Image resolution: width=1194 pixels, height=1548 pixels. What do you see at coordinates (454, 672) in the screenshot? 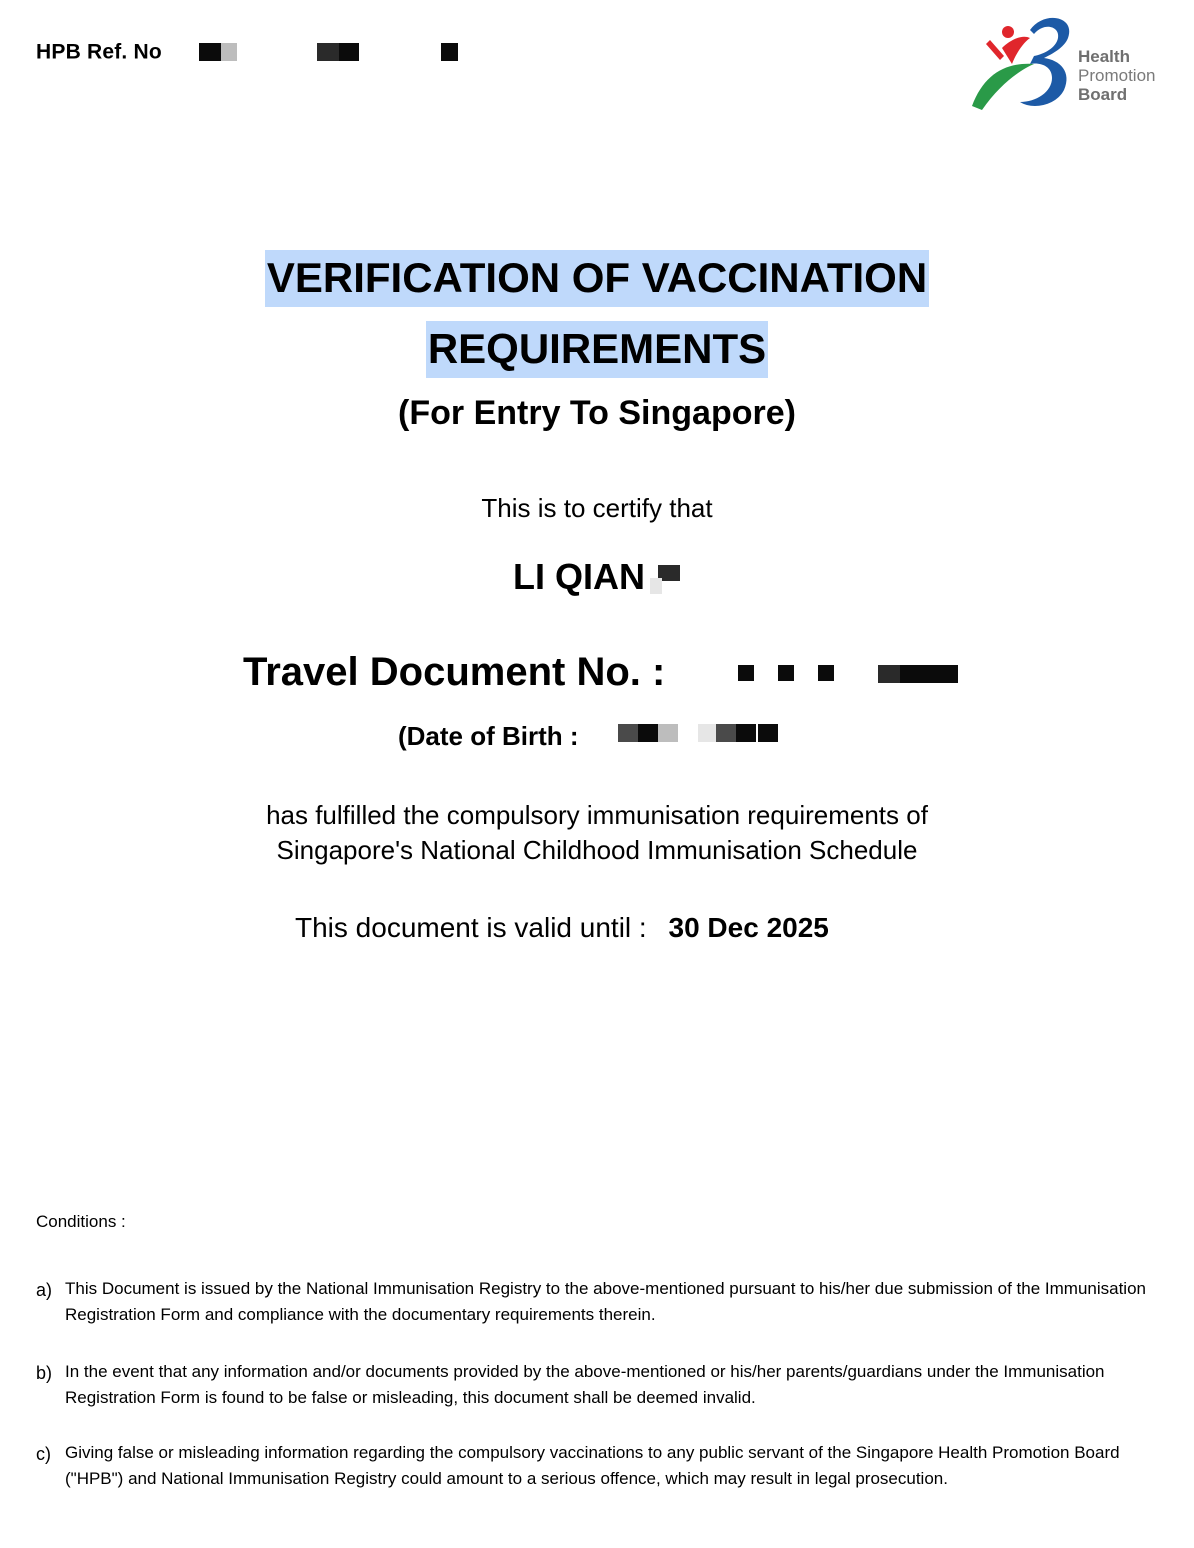
I see `travel-document-label: Travel Document No. :` at bounding box center [454, 672].